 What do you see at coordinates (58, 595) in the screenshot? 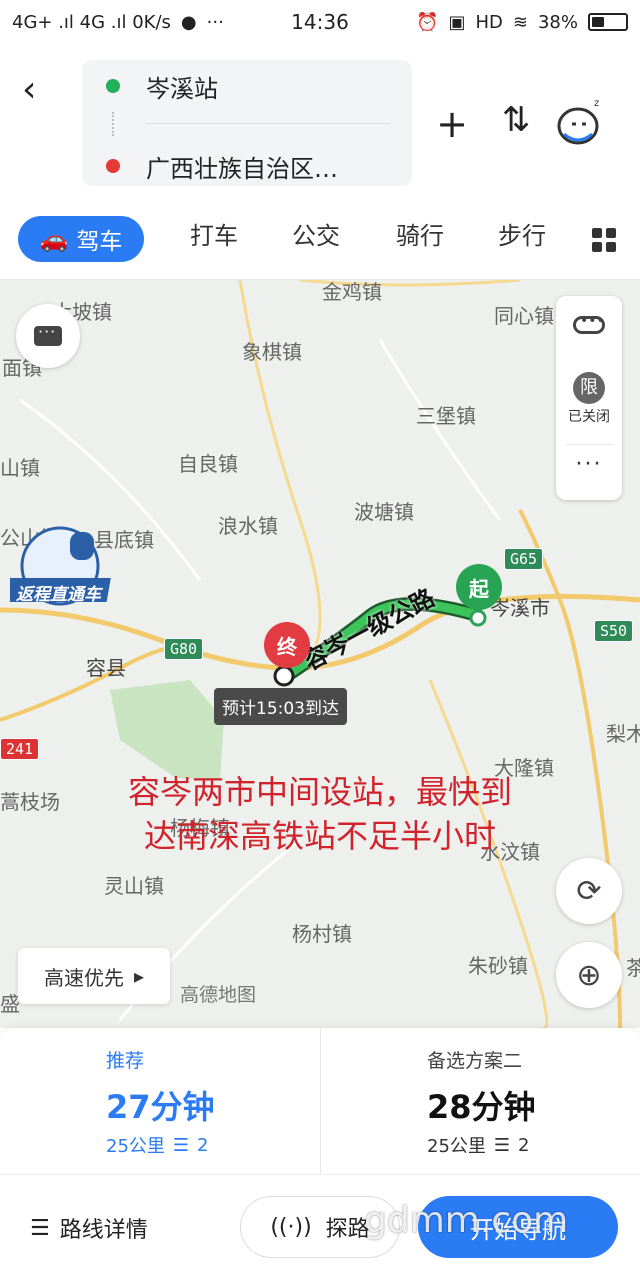
I see `promo-text: 返程直通车` at bounding box center [58, 595].